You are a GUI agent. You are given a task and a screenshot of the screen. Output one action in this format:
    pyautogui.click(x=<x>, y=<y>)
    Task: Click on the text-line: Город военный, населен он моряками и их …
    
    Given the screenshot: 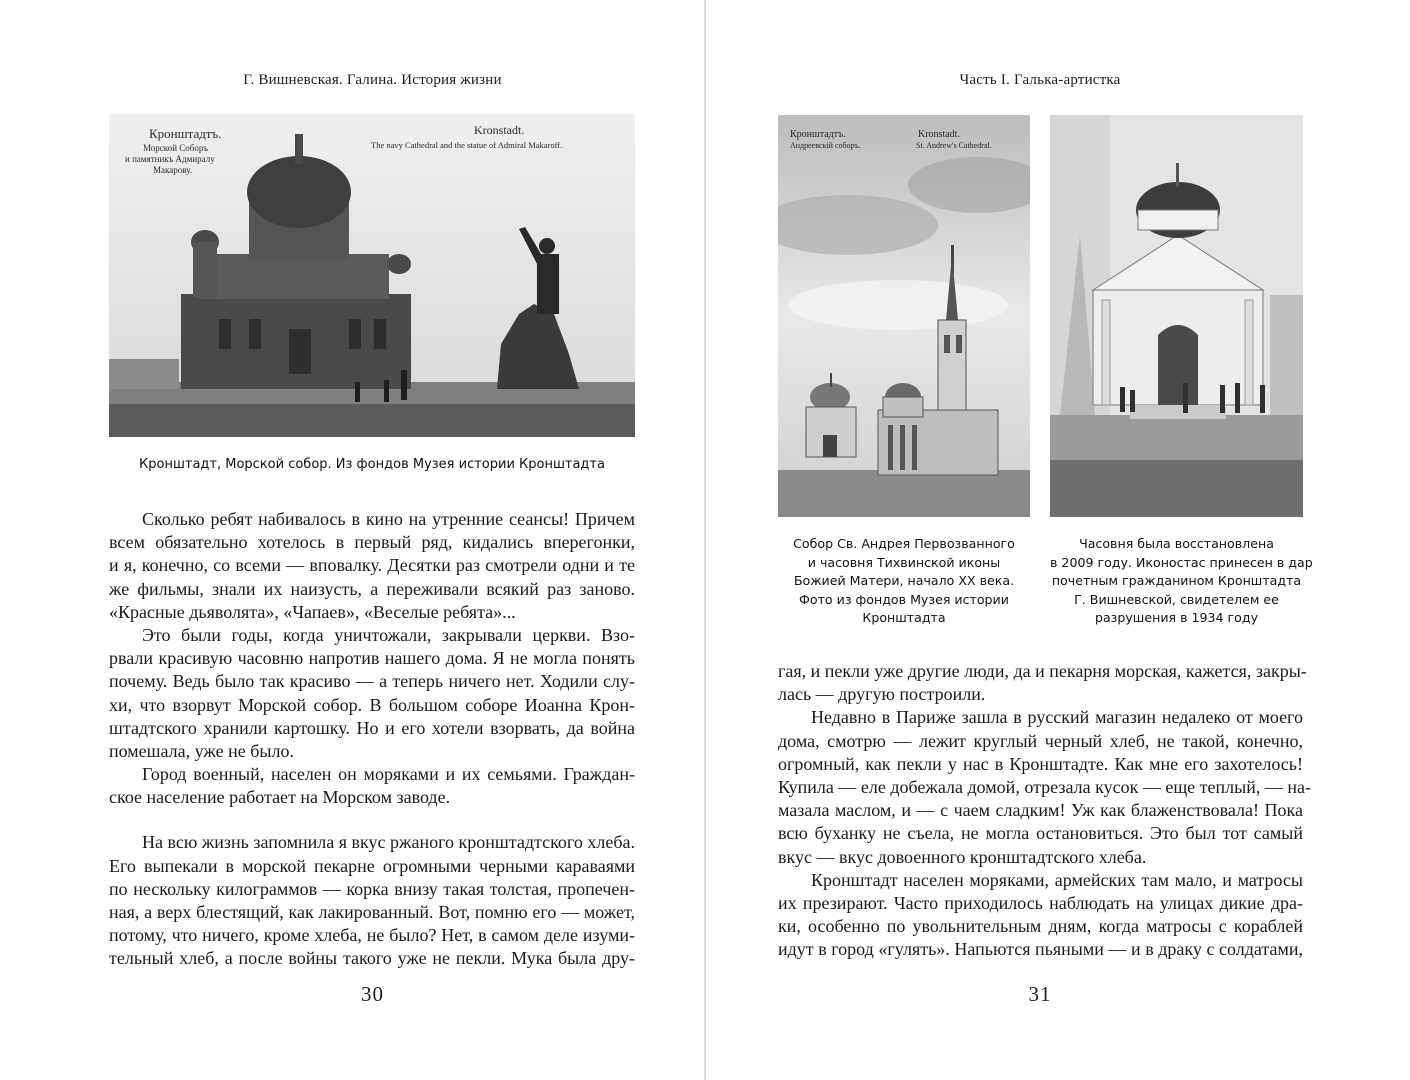 What is the action you would take?
    pyautogui.click(x=388, y=774)
    